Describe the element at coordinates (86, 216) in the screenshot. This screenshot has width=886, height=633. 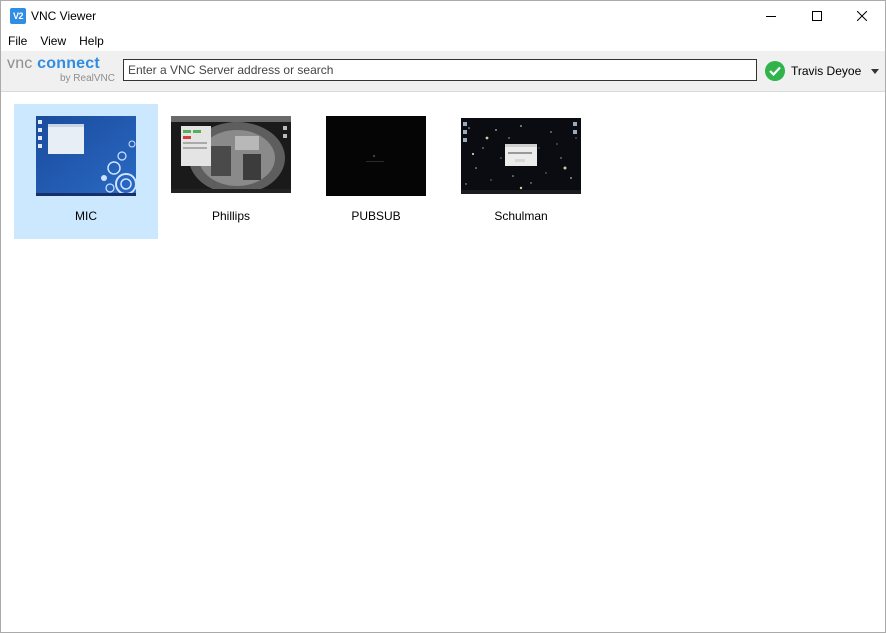
I see `connection-name: MIC` at that location.